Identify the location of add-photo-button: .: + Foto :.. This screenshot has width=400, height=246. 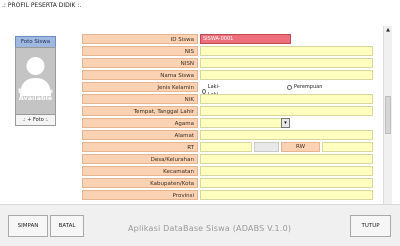
(35, 120).